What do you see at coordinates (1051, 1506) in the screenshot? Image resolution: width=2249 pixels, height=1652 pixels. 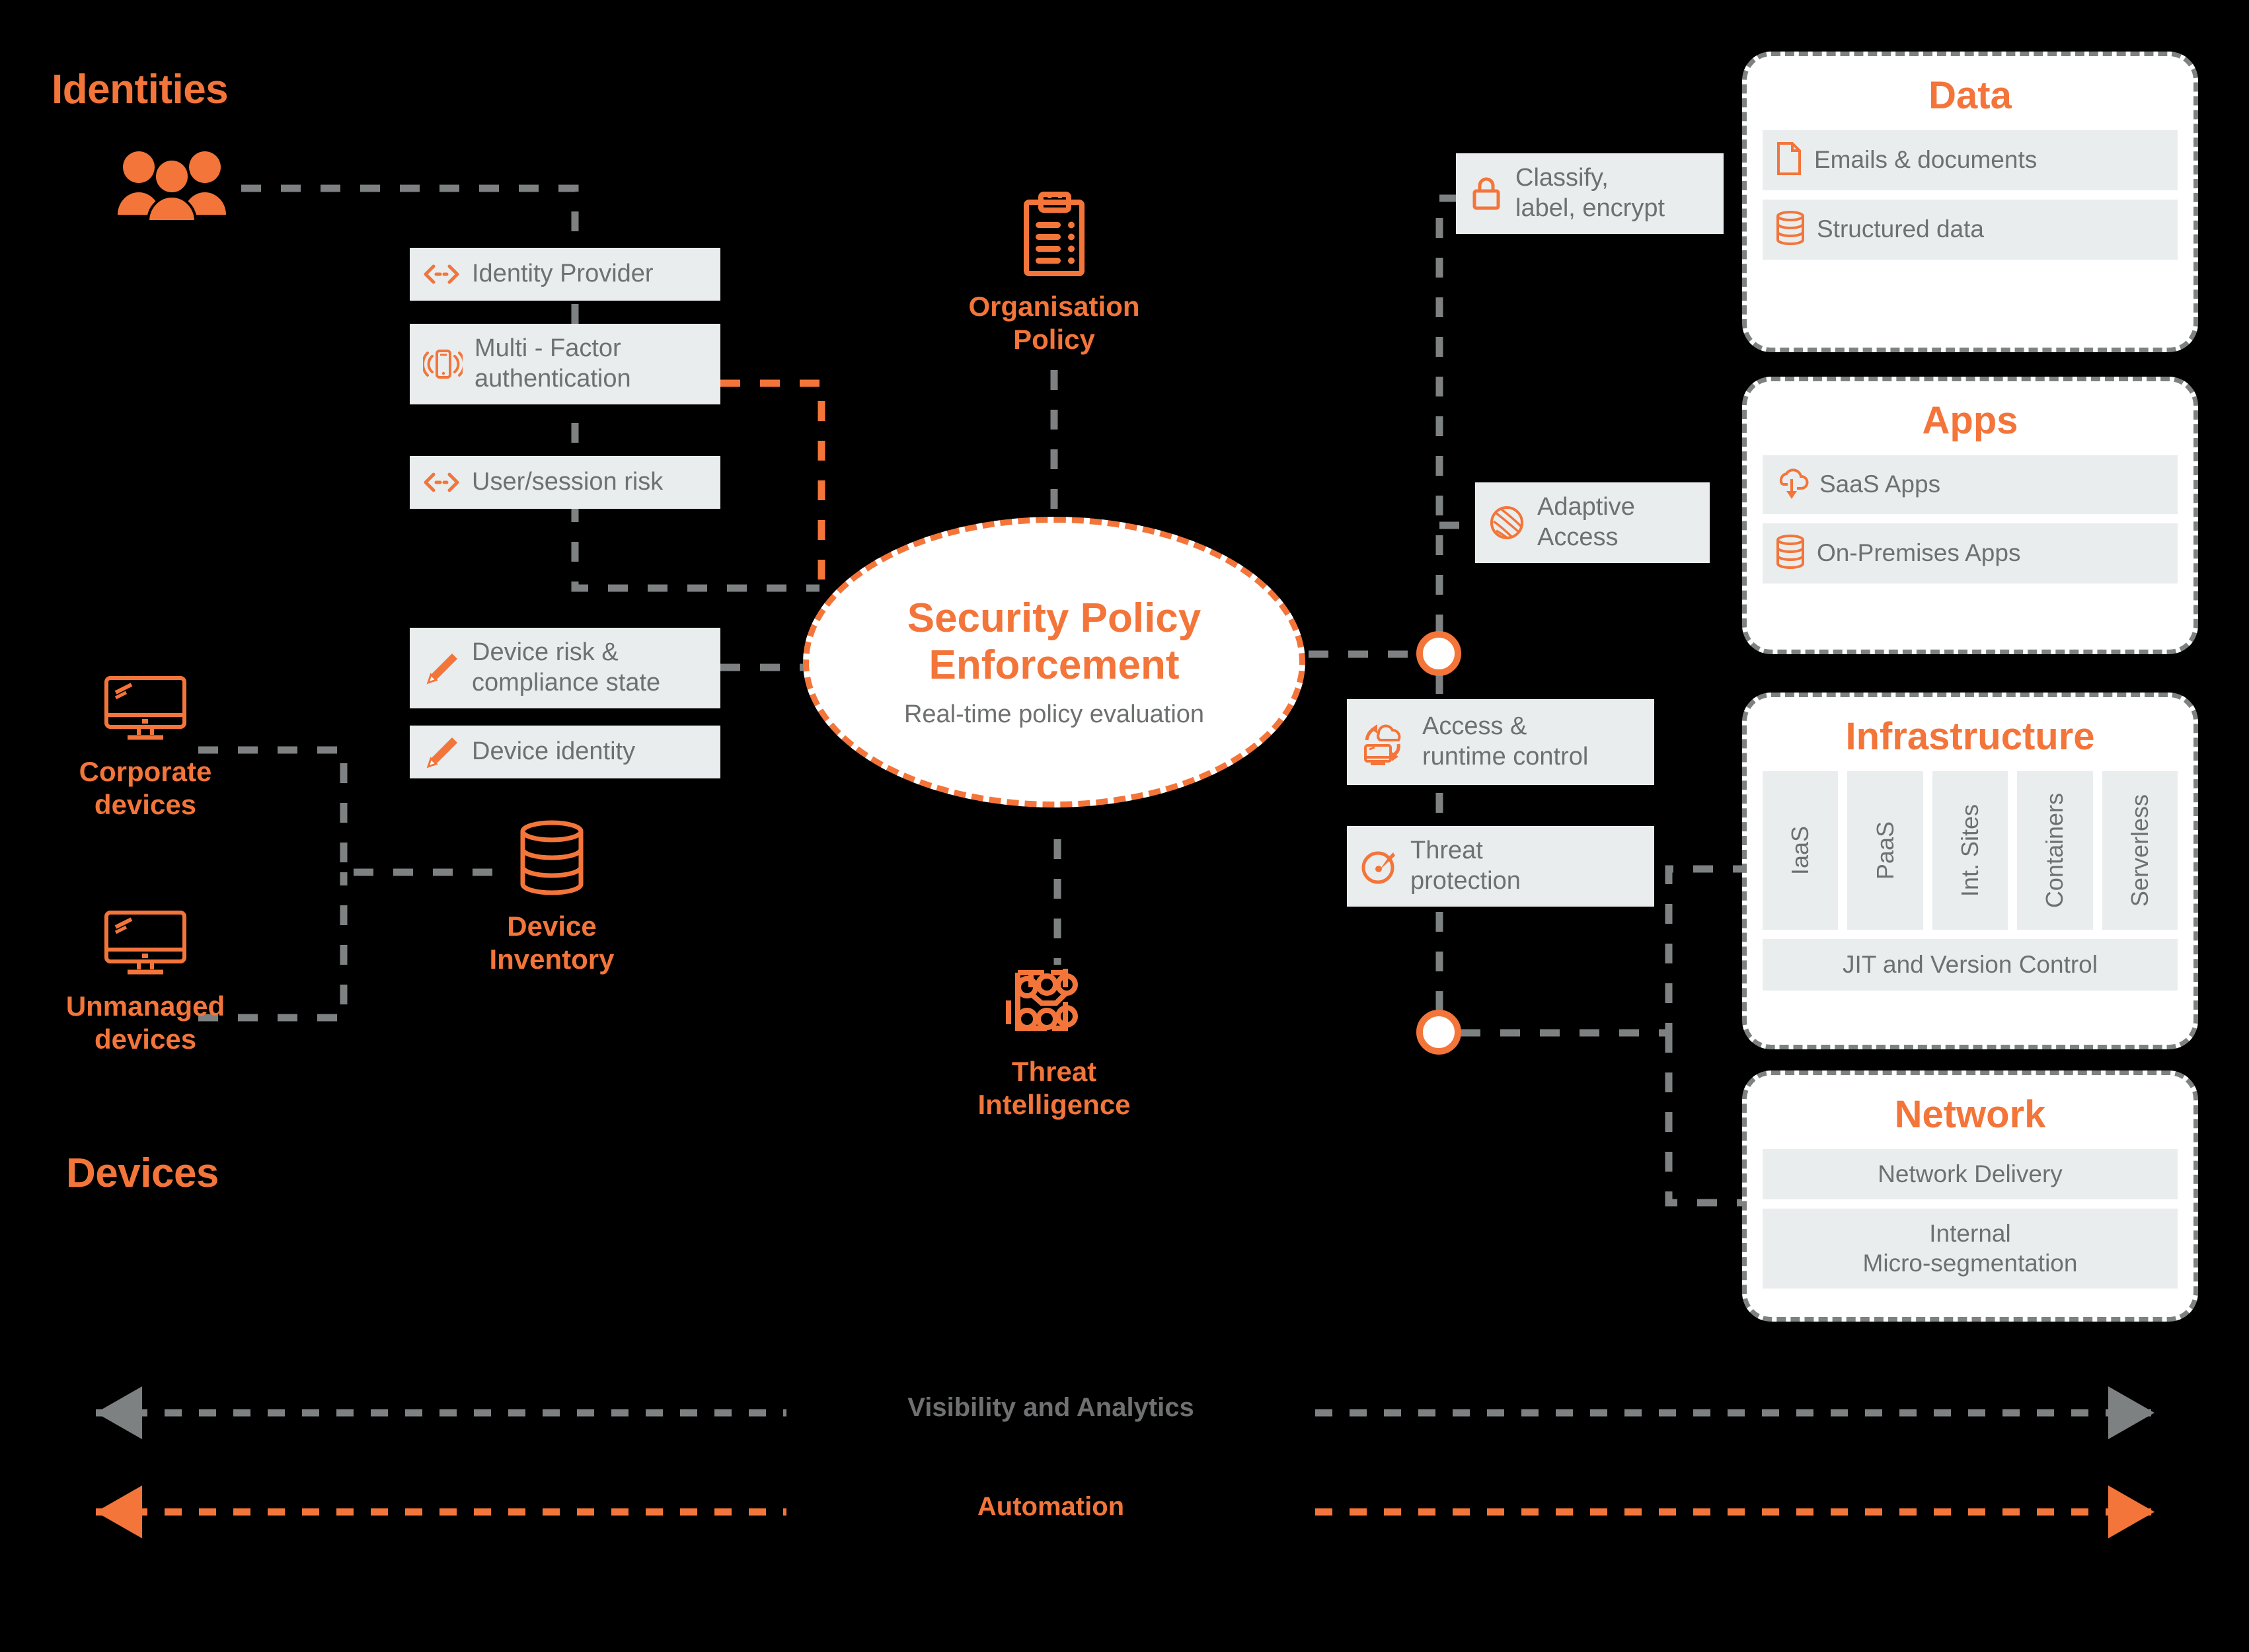 I see `band-automation-label: Automation` at bounding box center [1051, 1506].